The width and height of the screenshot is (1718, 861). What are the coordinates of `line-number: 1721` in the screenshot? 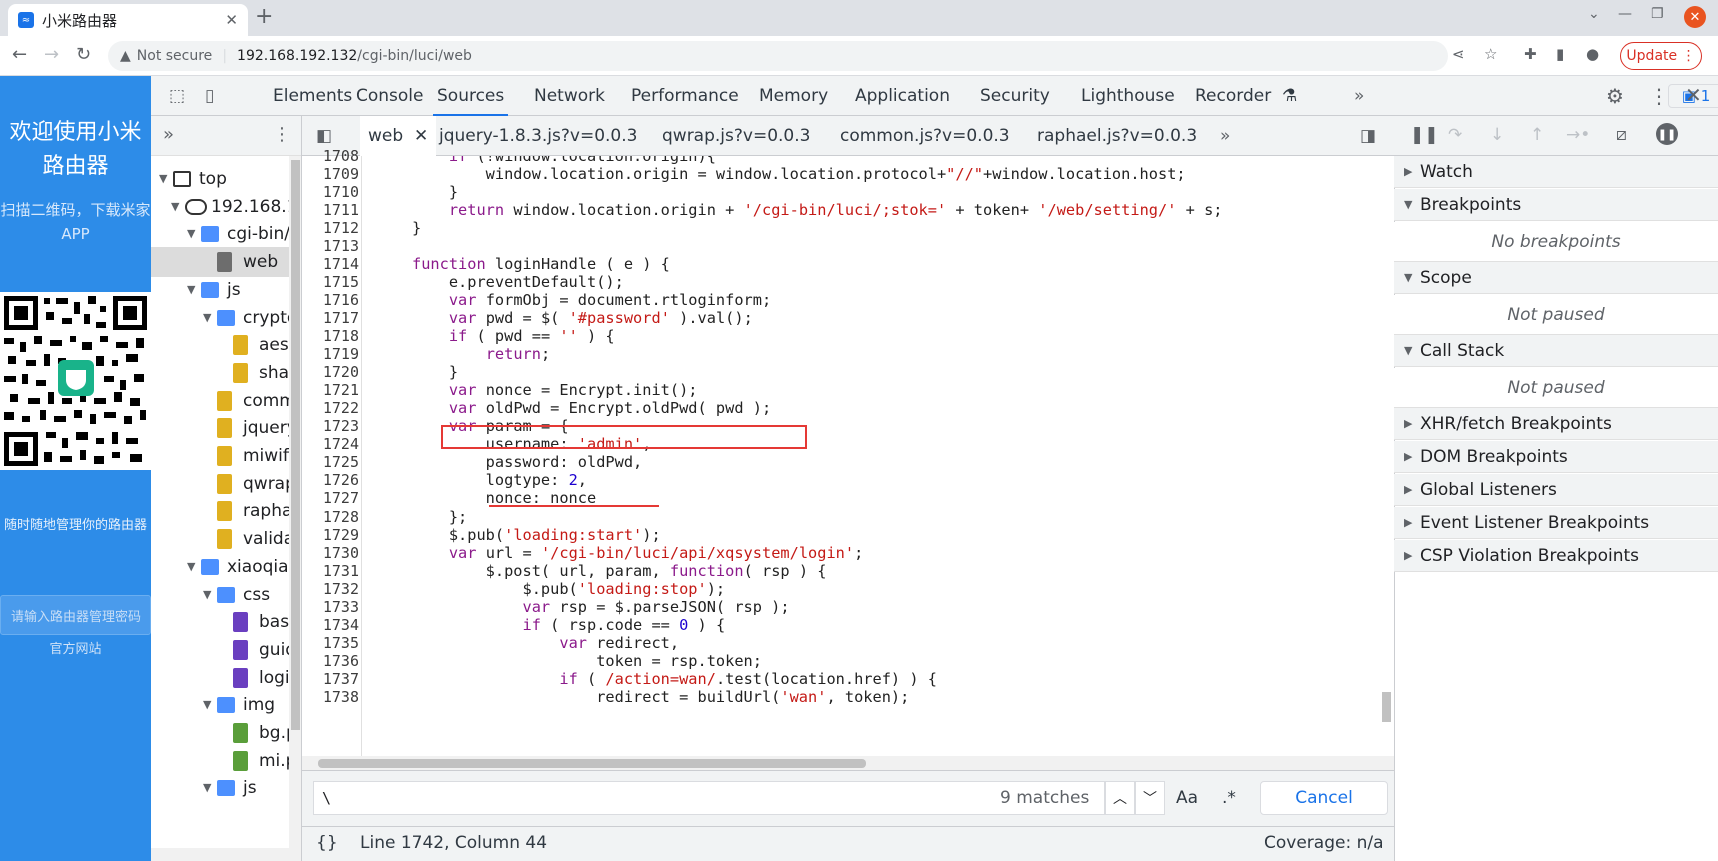 It's located at (330, 391).